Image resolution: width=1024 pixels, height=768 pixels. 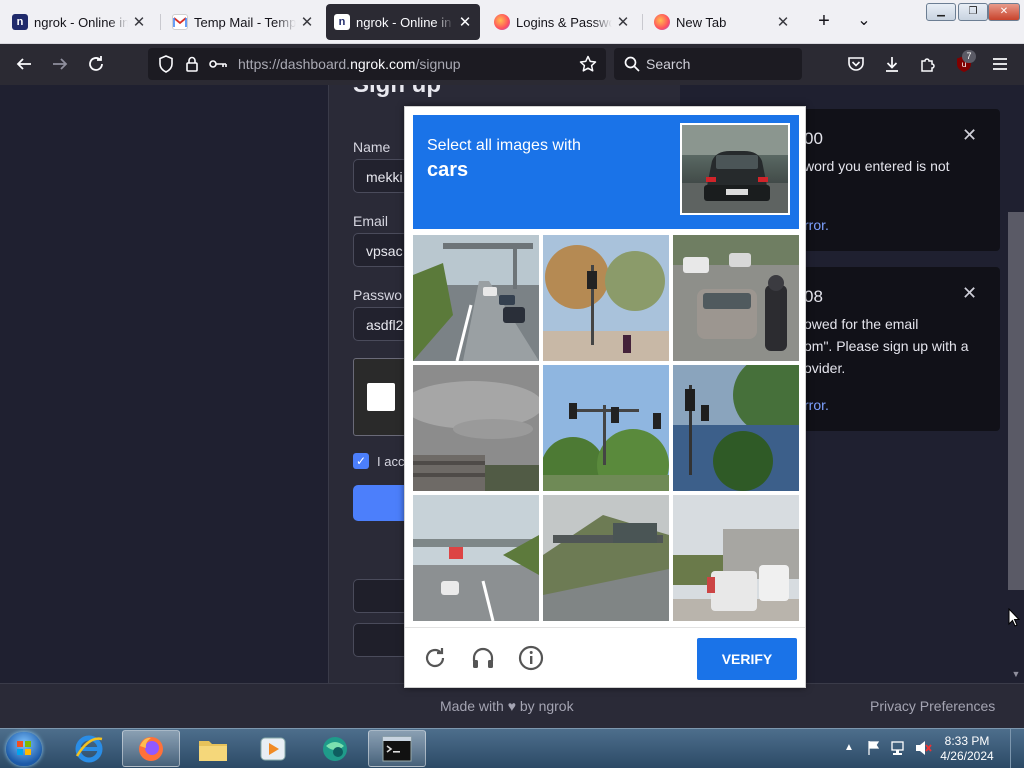 What do you see at coordinates (849, 747) in the screenshot?
I see `show-hidden-icons-icon: ▲` at bounding box center [849, 747].